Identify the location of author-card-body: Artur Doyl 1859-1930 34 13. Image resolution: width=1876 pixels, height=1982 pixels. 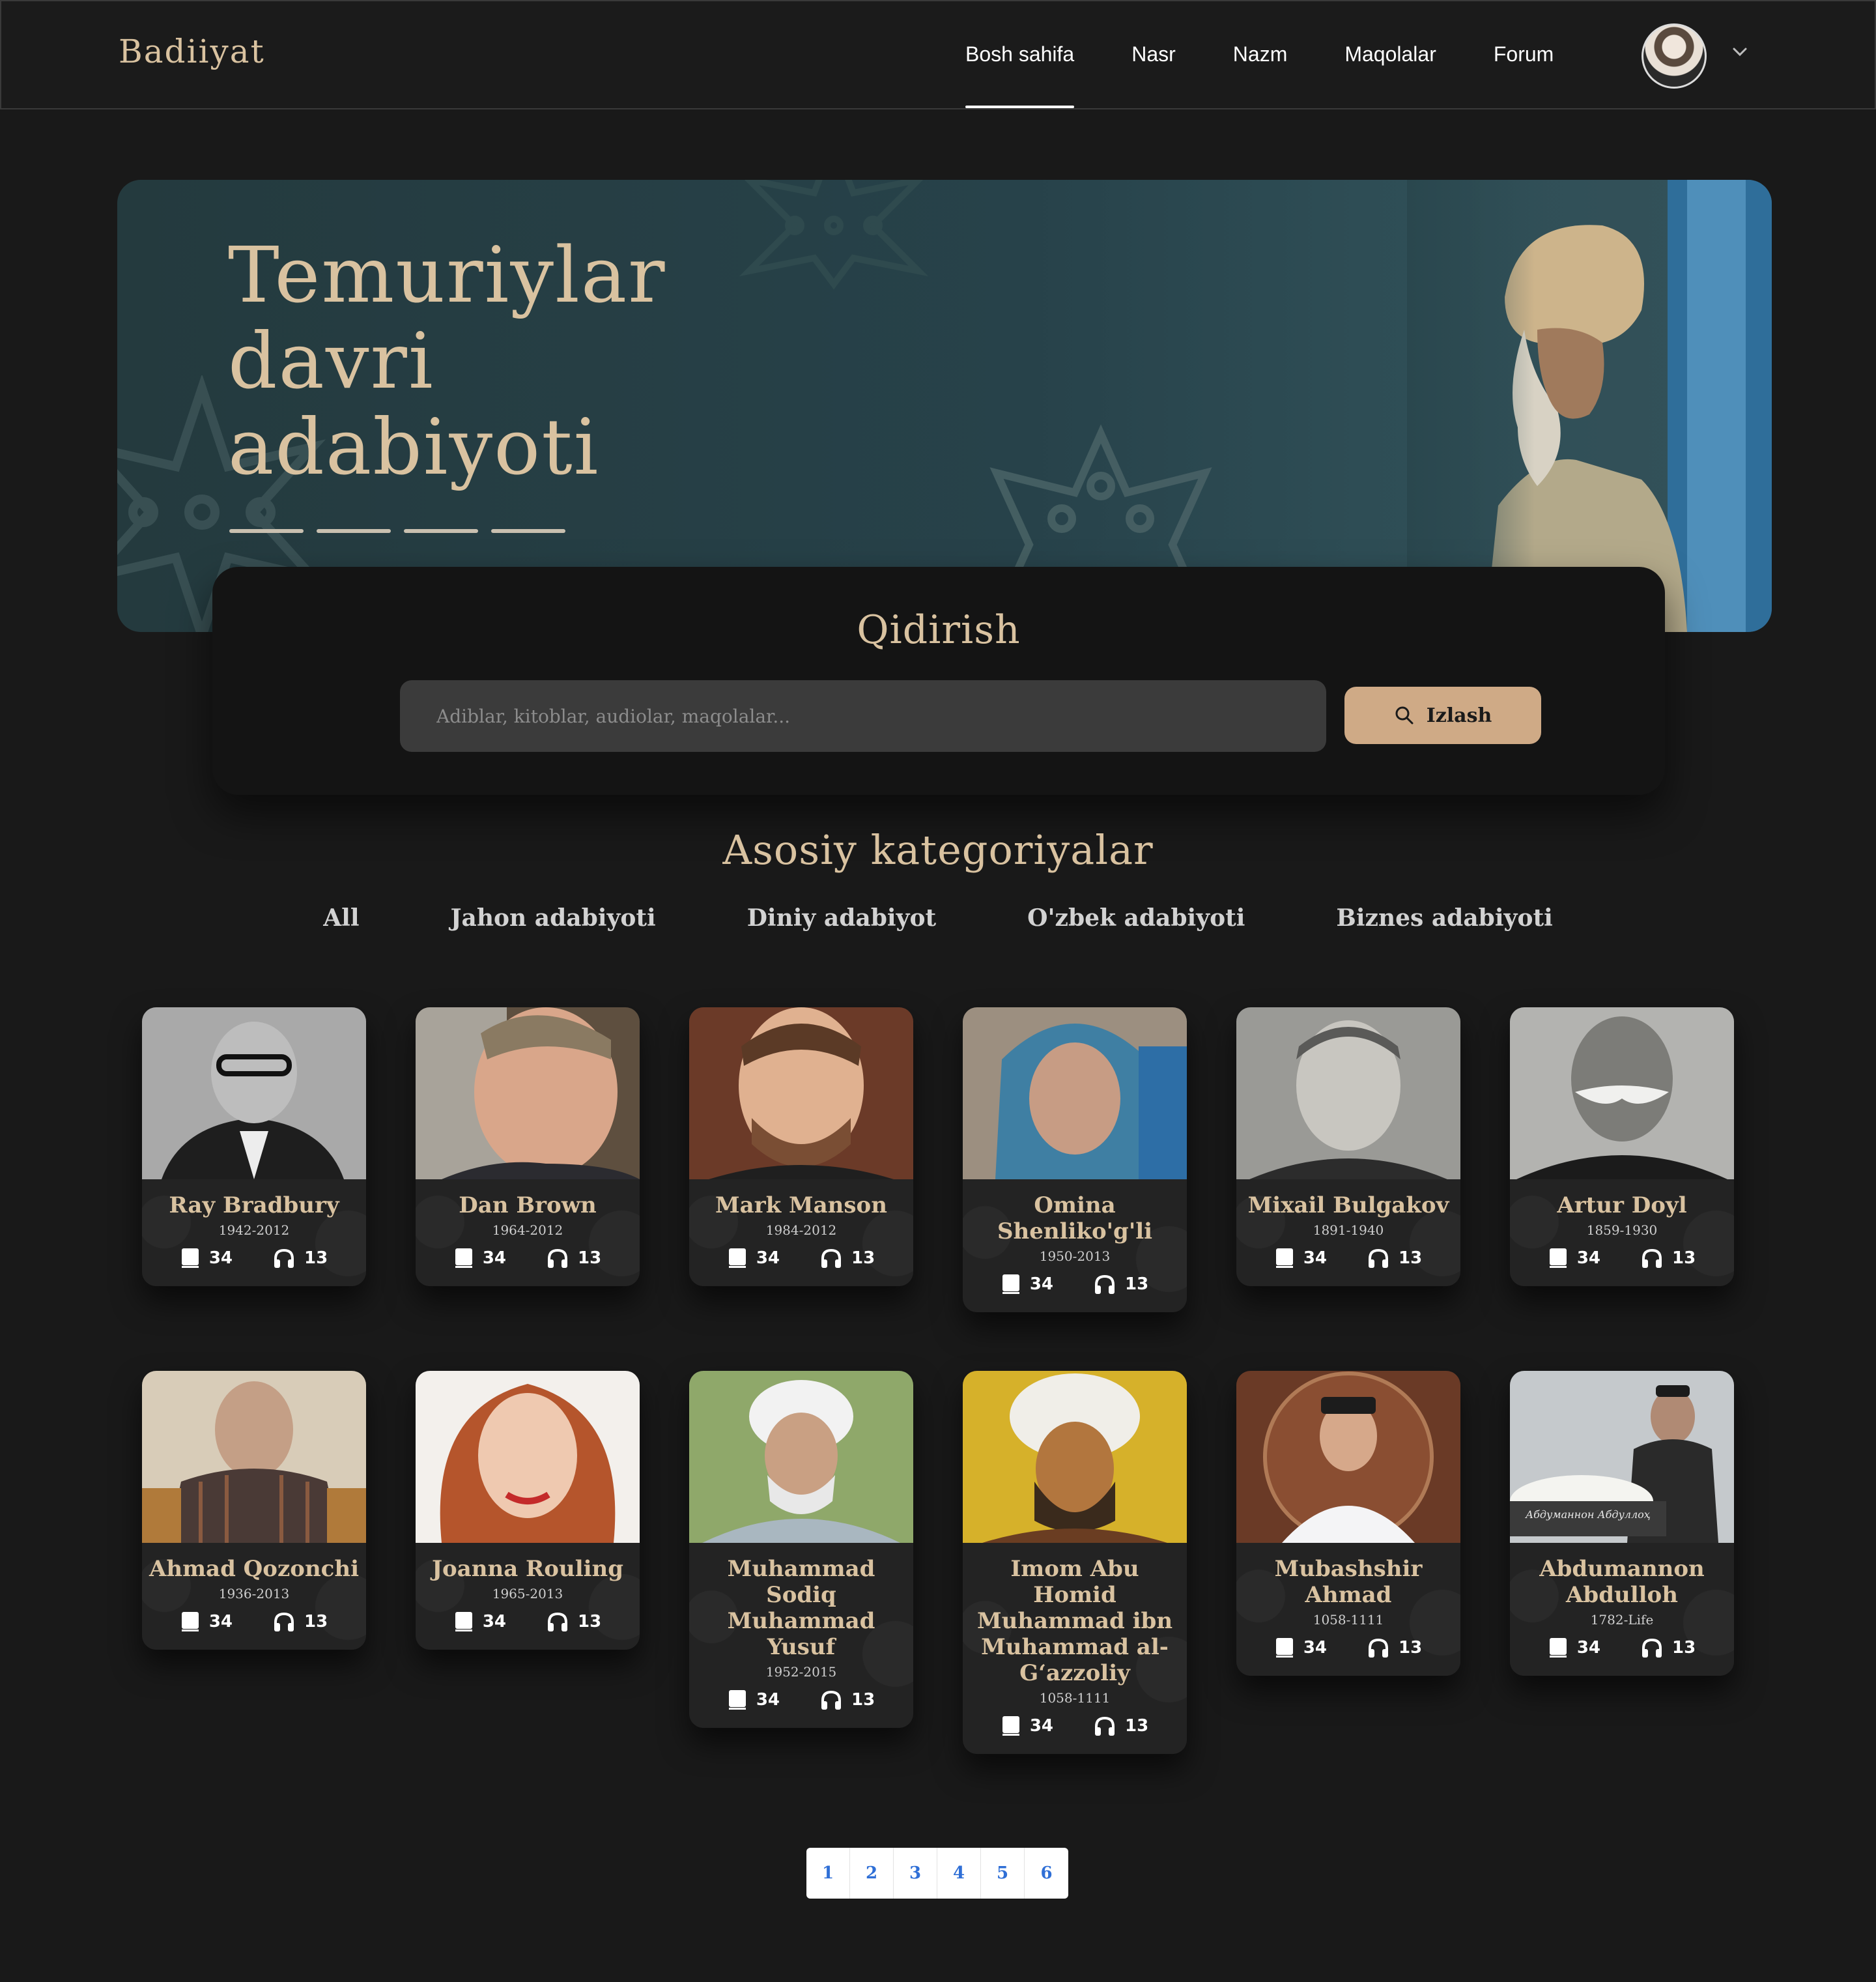
(1622, 1233).